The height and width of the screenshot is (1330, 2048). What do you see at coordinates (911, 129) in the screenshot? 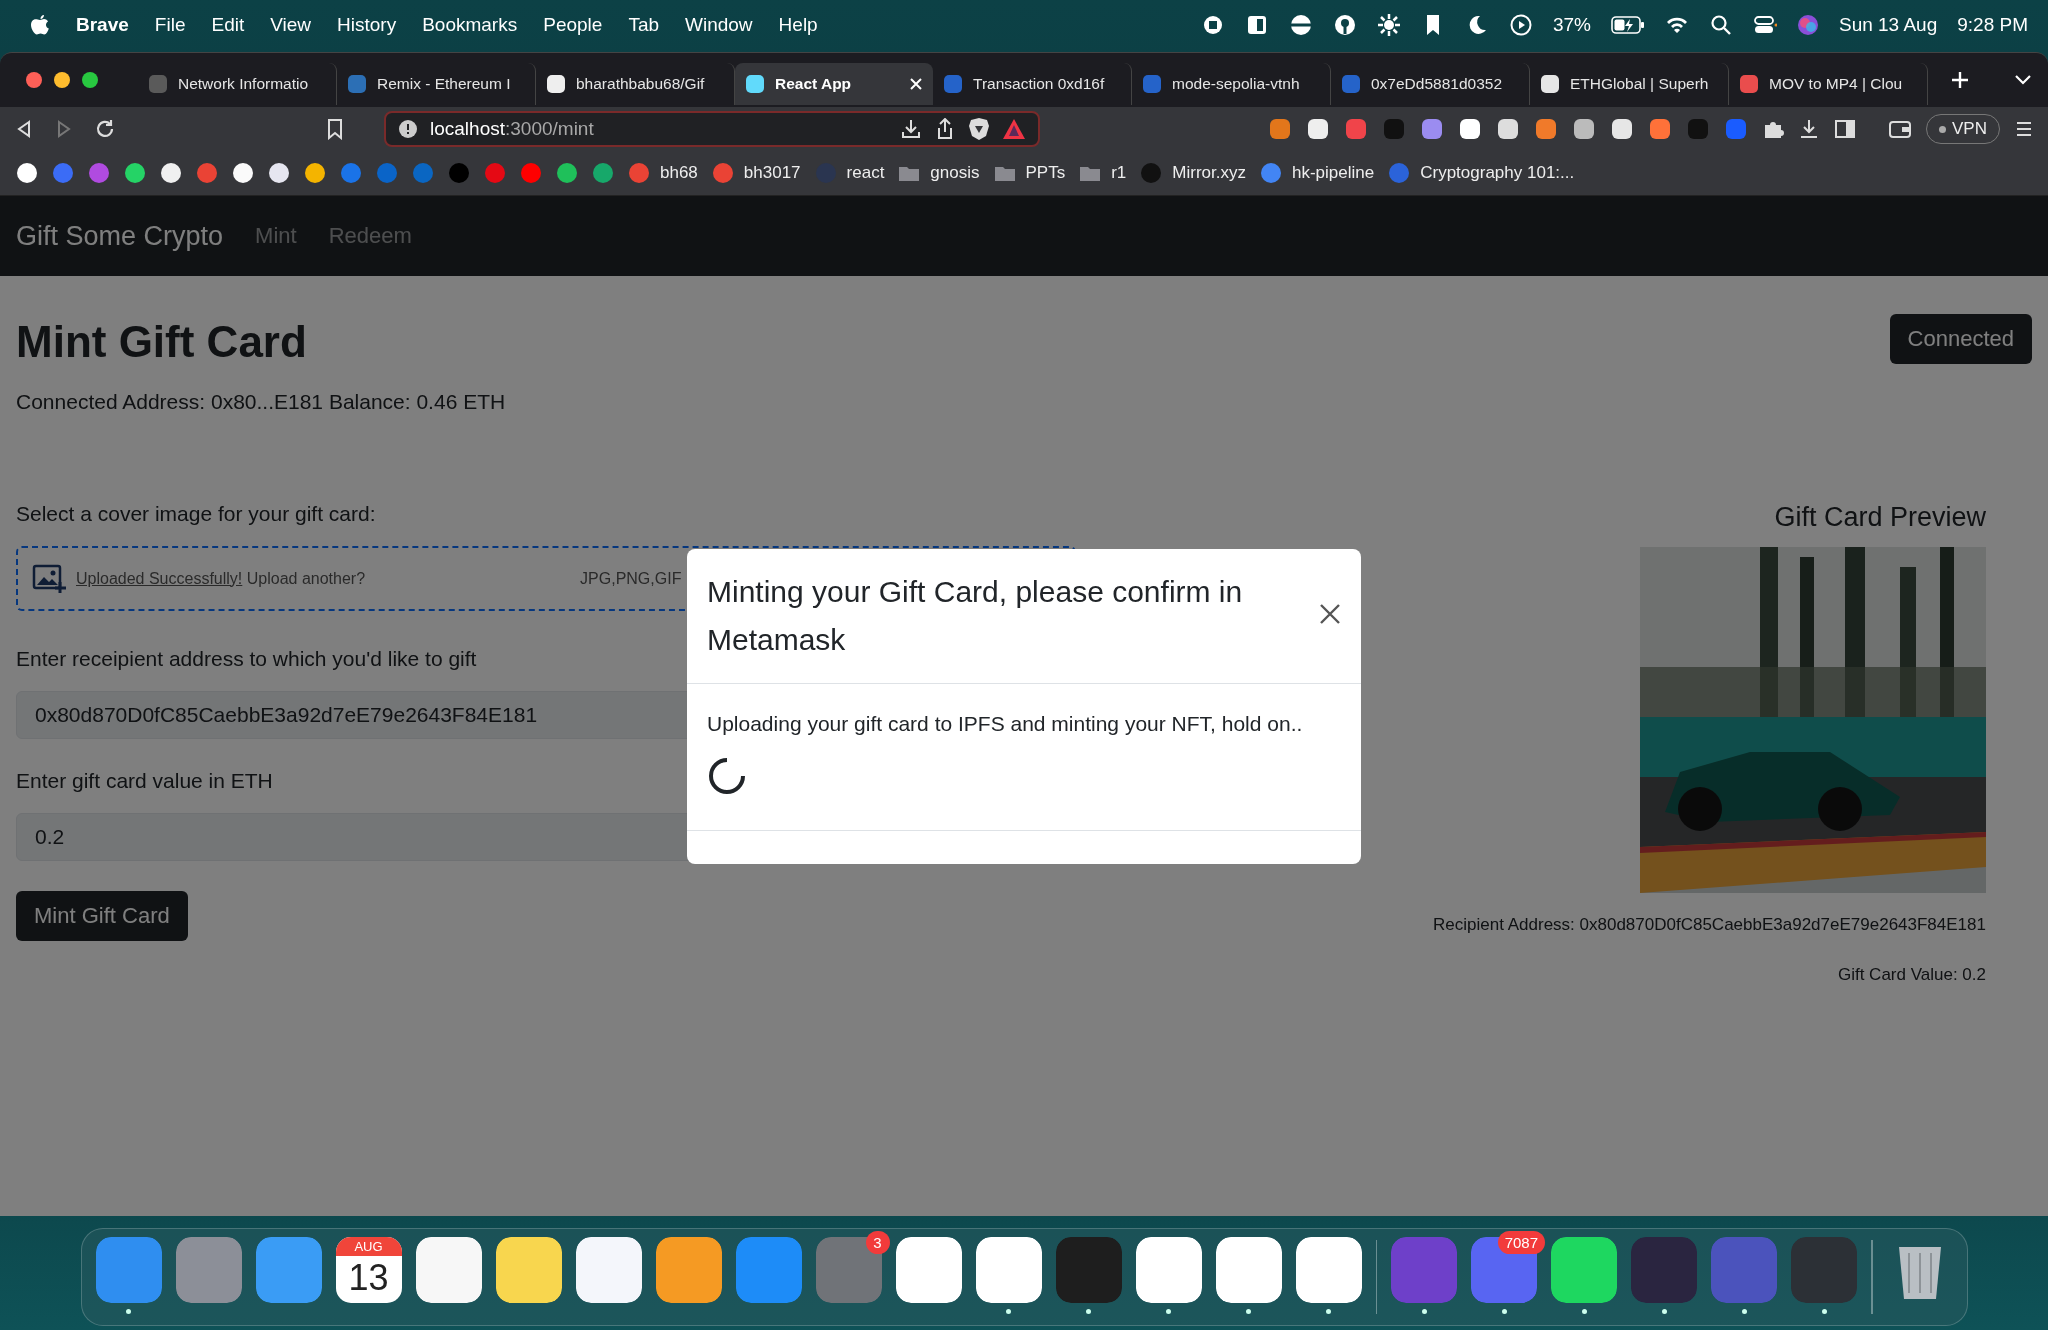
I see `download-icon` at bounding box center [911, 129].